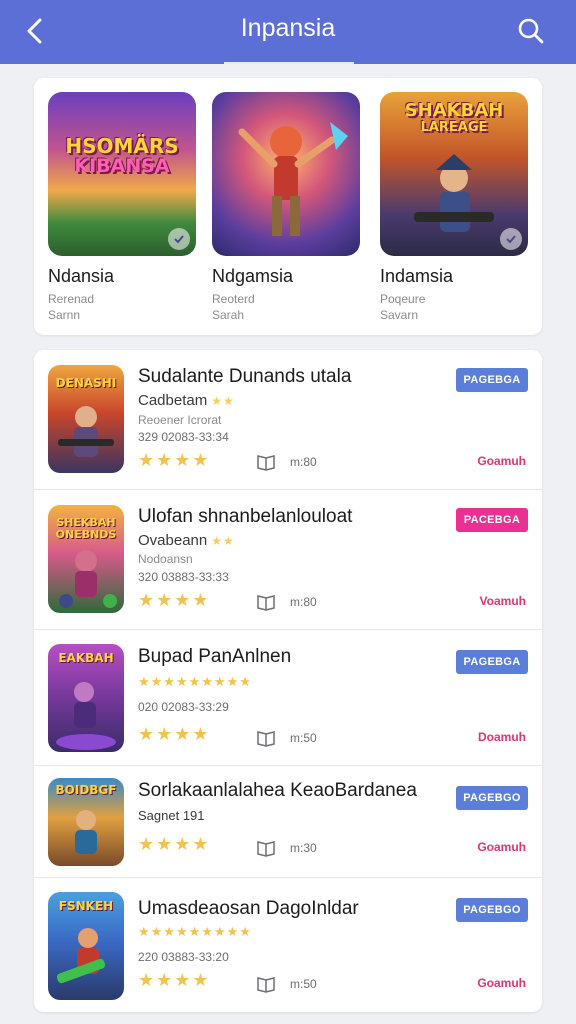 This screenshot has width=576, height=1024. I want to click on featured-app-name: Ndansia, so click(81, 276).